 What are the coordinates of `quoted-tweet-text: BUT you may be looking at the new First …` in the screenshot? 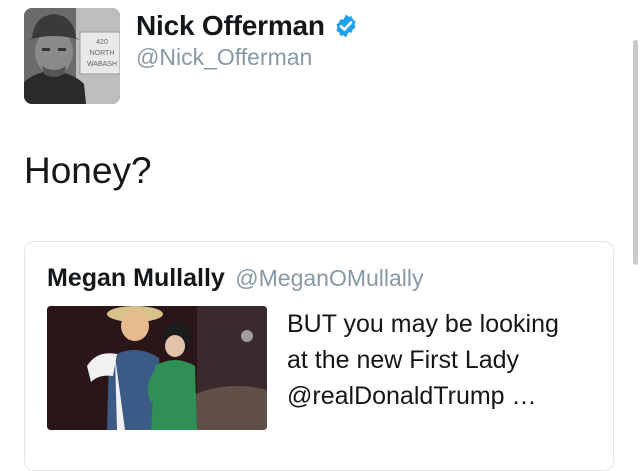 It's located at (447, 360).